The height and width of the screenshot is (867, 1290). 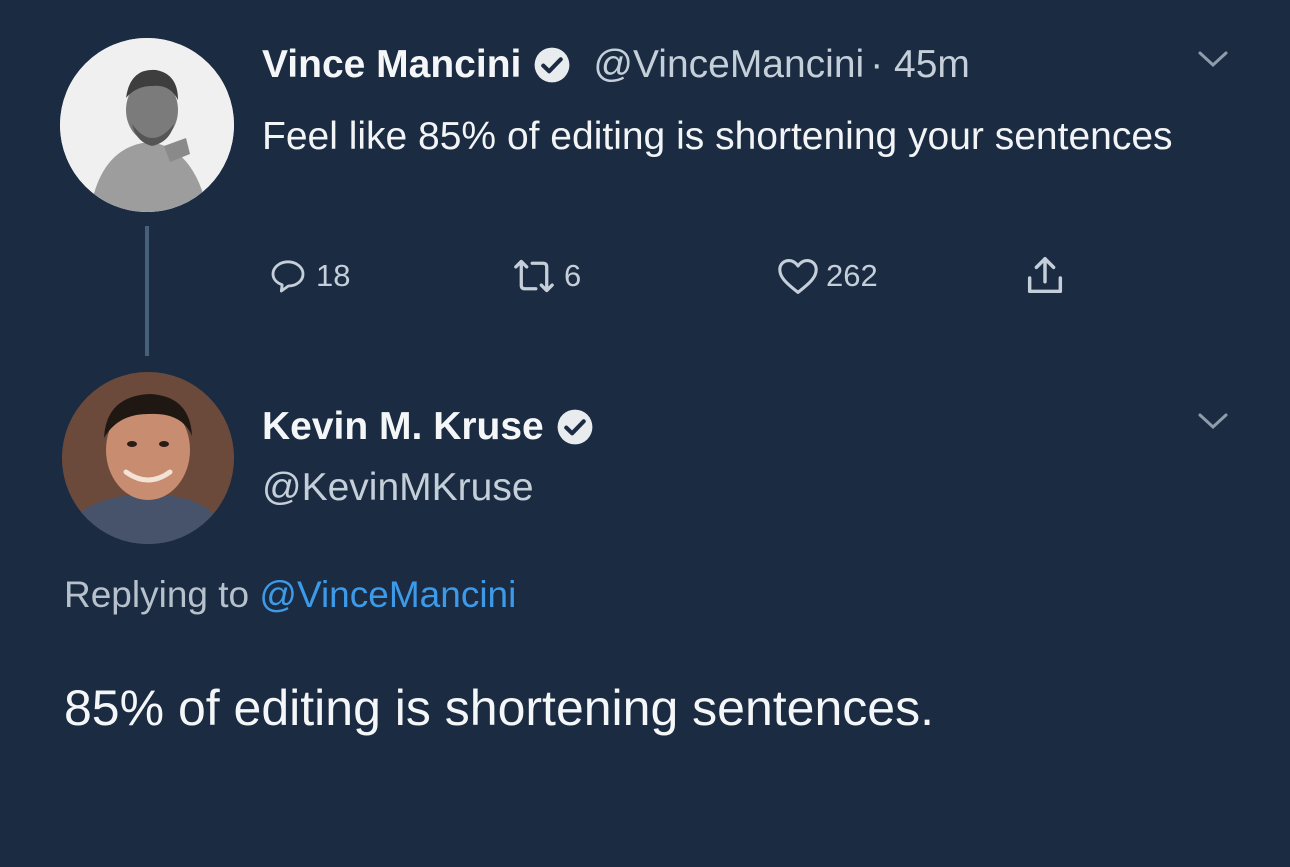 What do you see at coordinates (499, 708) in the screenshot?
I see `tweet2-text: 85% of editing is shortening sentences.` at bounding box center [499, 708].